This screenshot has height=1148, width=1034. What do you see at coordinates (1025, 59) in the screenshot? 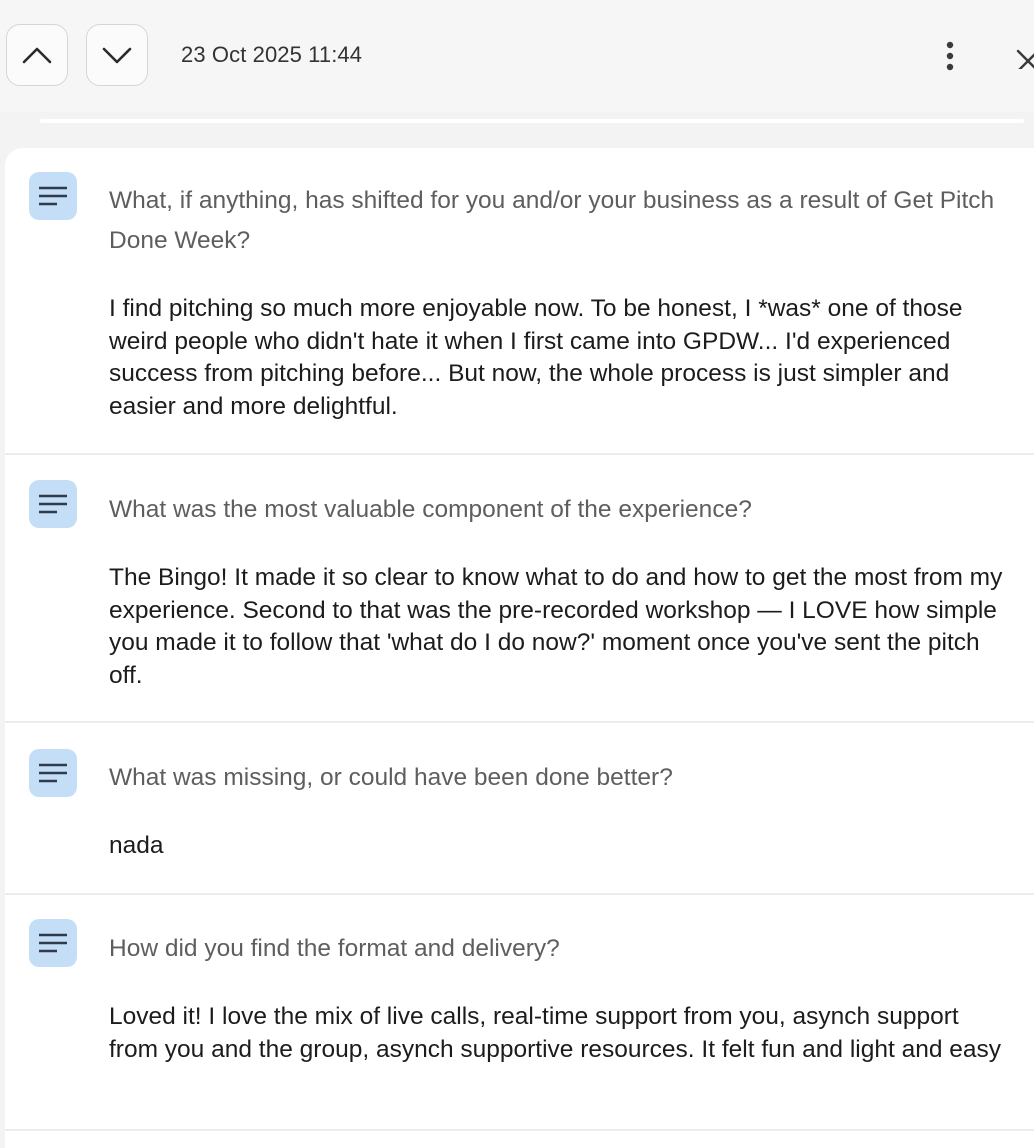
I see `close-icon` at bounding box center [1025, 59].